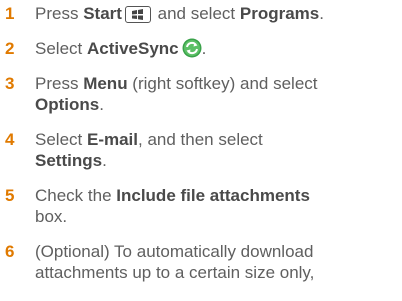 The image size is (402, 301). Describe the element at coordinates (10, 13) in the screenshot. I see `step-number: 1` at that location.